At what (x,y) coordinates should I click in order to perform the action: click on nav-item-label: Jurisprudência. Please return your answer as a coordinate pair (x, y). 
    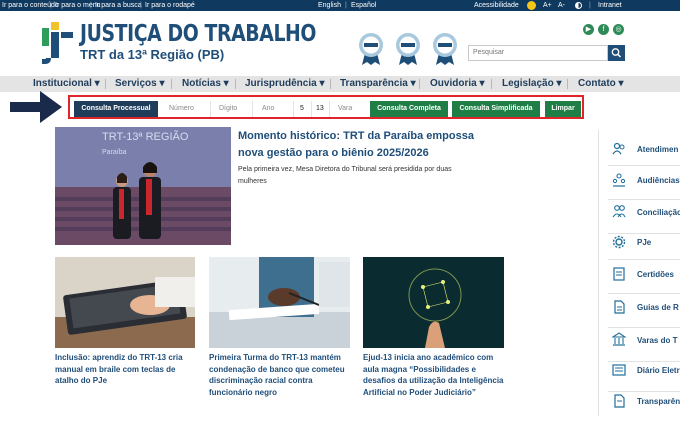
    Looking at the image, I should click on (281, 83).